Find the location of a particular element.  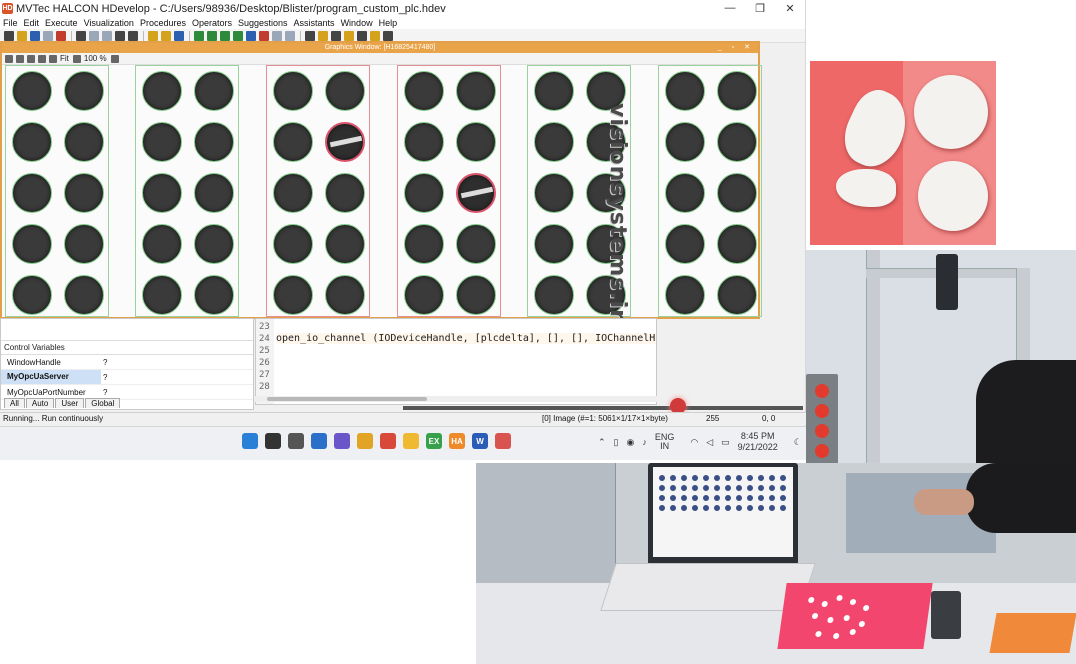

tab-auto: Auto is located at coordinates (40, 403).